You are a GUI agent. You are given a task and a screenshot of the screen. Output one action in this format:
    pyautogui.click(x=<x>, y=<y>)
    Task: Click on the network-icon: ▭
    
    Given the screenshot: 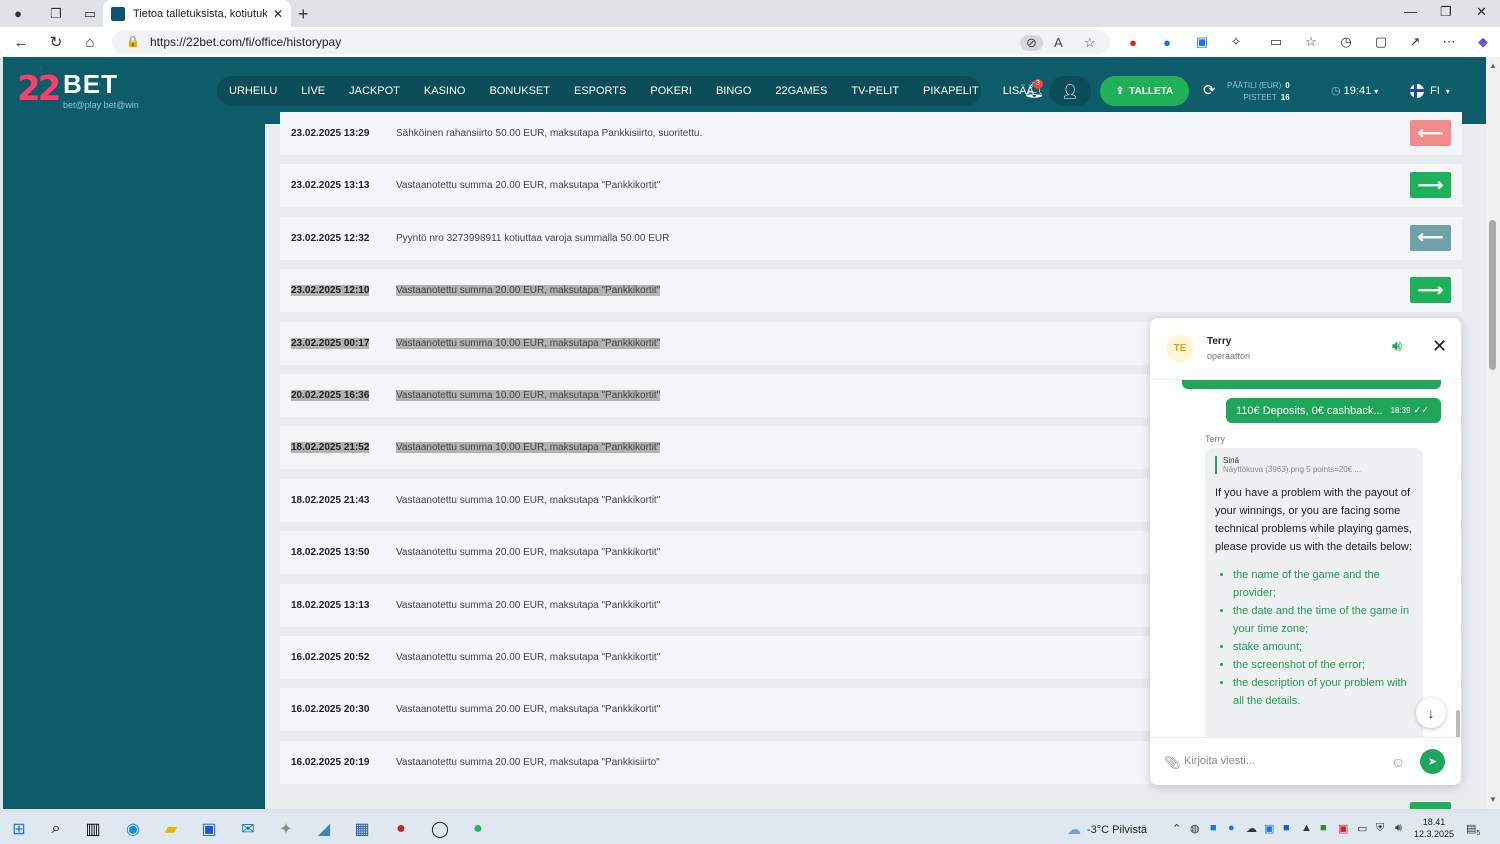 What is the action you would take?
    pyautogui.click(x=1362, y=828)
    